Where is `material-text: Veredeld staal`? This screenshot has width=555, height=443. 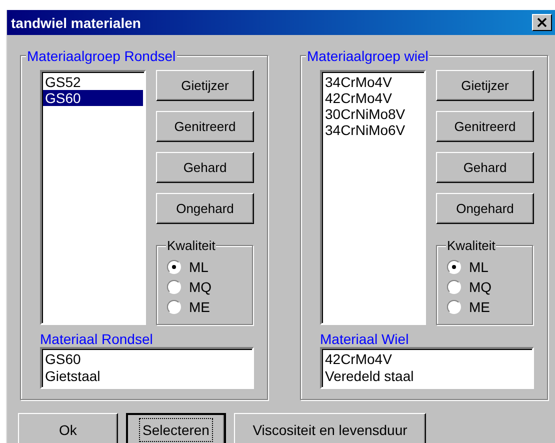 material-text: Veredeld staal is located at coordinates (369, 376).